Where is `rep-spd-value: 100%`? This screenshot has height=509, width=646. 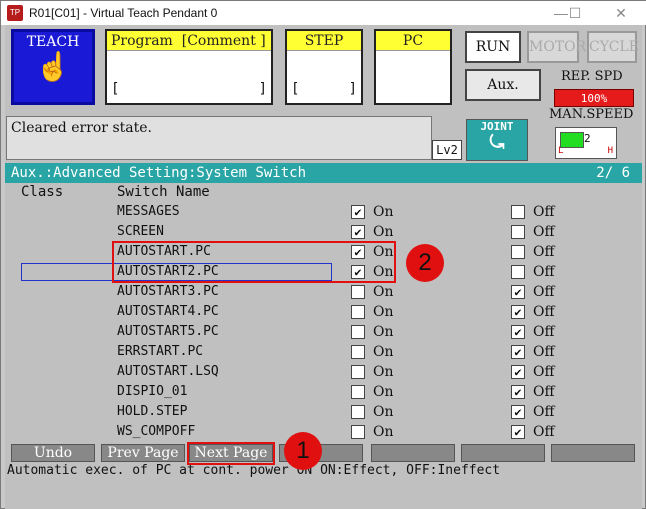 rep-spd-value: 100% is located at coordinates (594, 98).